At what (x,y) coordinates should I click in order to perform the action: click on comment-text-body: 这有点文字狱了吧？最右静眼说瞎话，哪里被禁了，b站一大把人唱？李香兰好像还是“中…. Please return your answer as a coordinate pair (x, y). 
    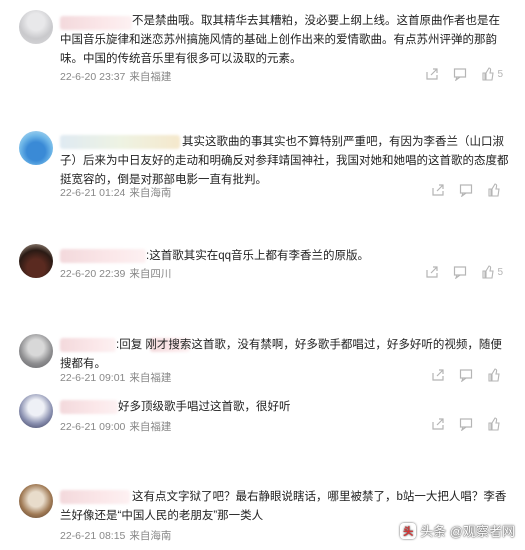
    Looking at the image, I should click on (283, 506).